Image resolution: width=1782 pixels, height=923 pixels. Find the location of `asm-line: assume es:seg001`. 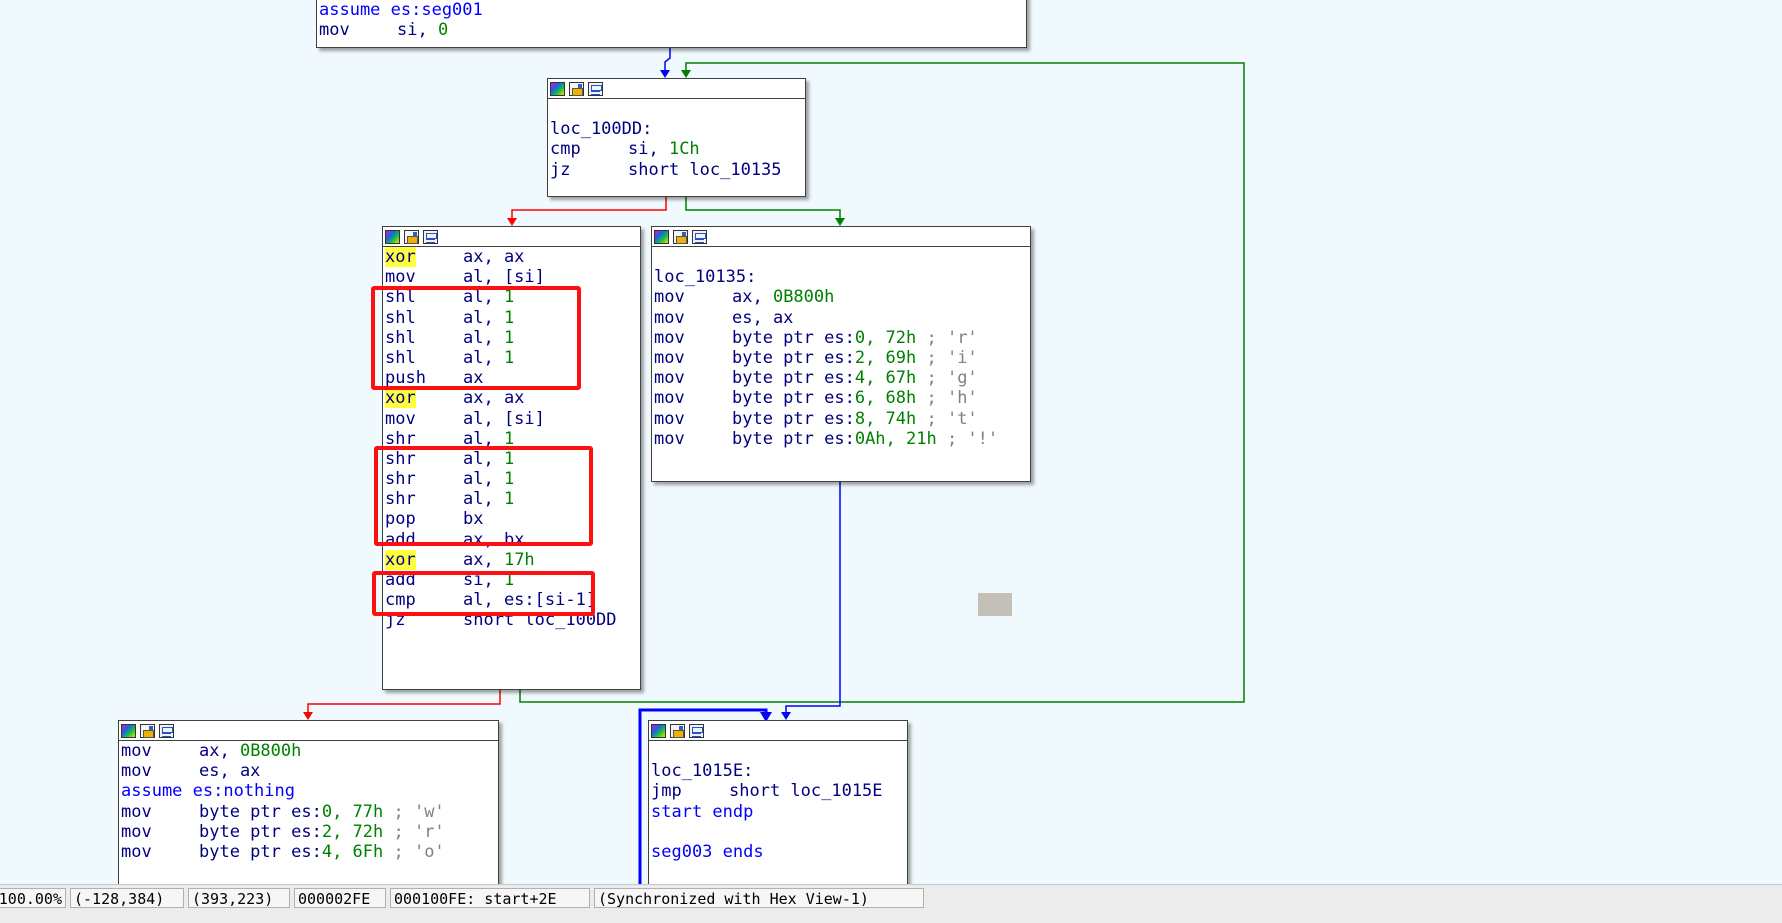

asm-line: assume es:seg001 is located at coordinates (671, 10).